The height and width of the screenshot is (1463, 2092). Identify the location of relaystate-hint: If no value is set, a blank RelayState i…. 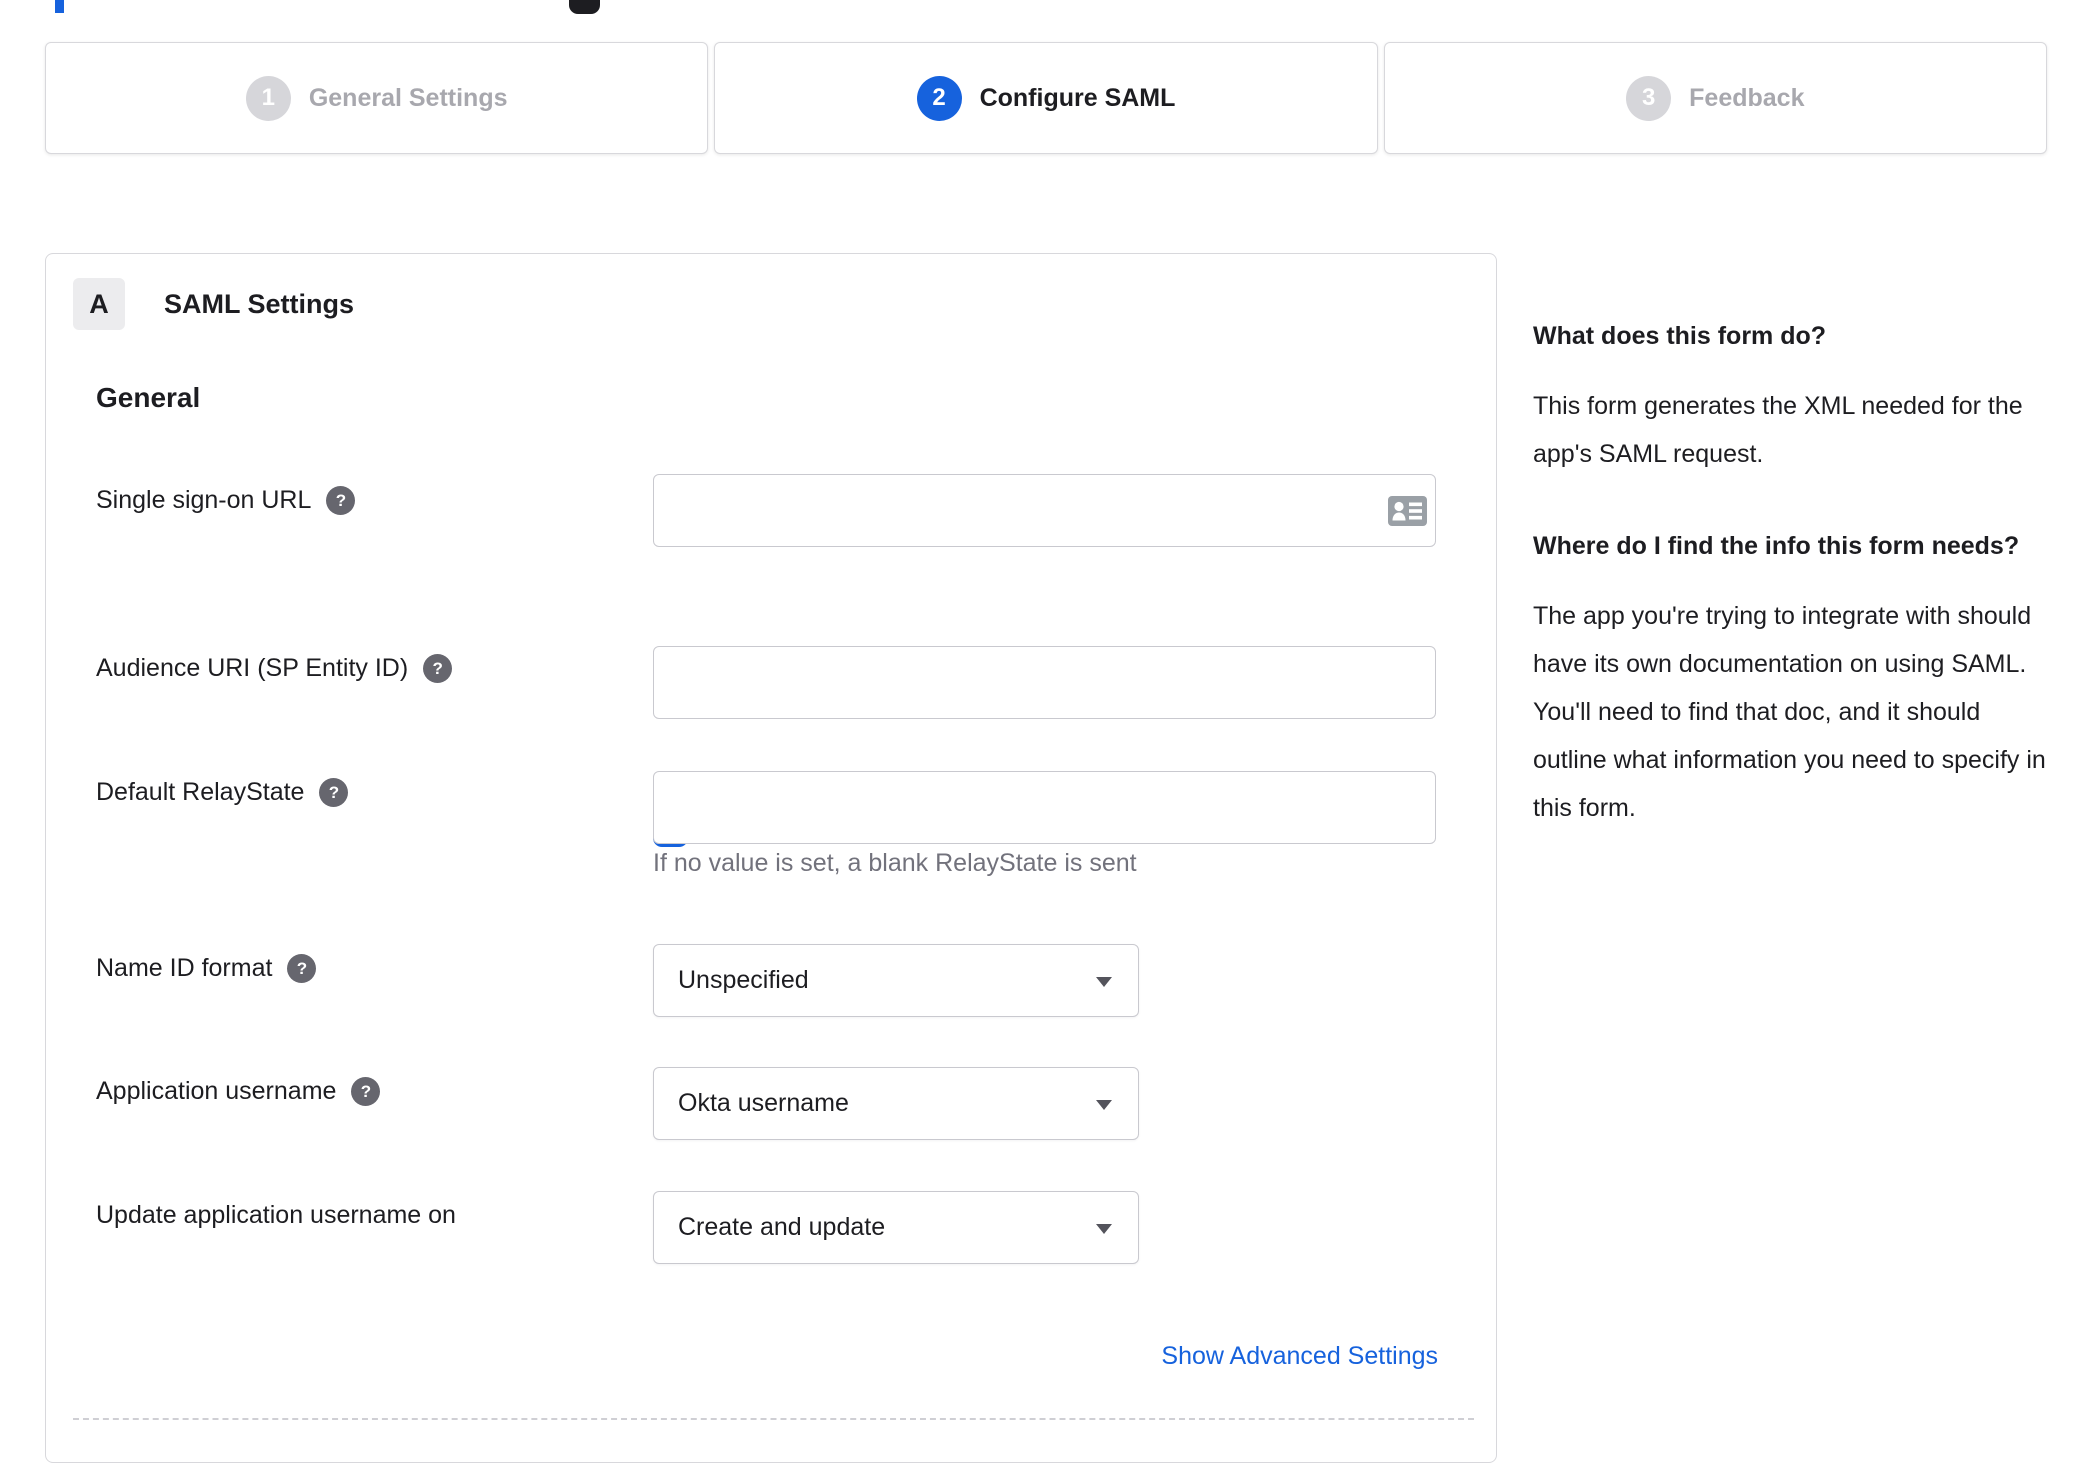
(895, 863).